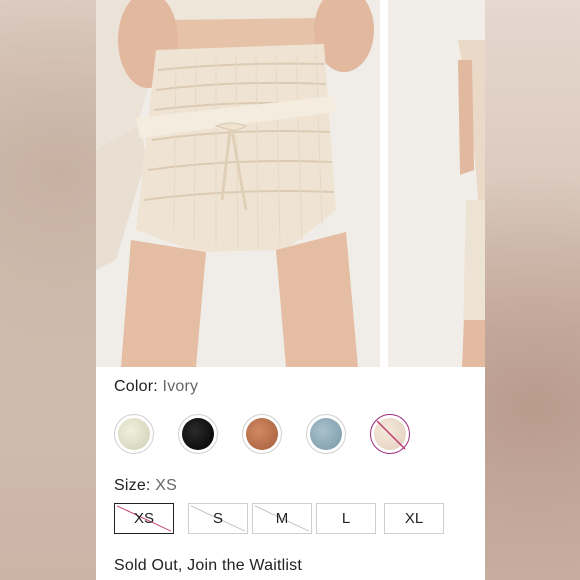  I want to click on swatch-dusty-blue-fill, so click(326, 434).